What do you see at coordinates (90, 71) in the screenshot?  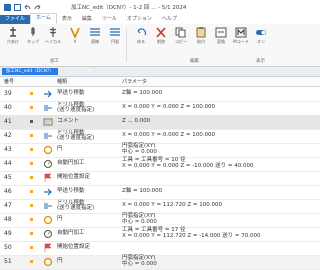 I see `close-tab-icon: ×` at bounding box center [90, 71].